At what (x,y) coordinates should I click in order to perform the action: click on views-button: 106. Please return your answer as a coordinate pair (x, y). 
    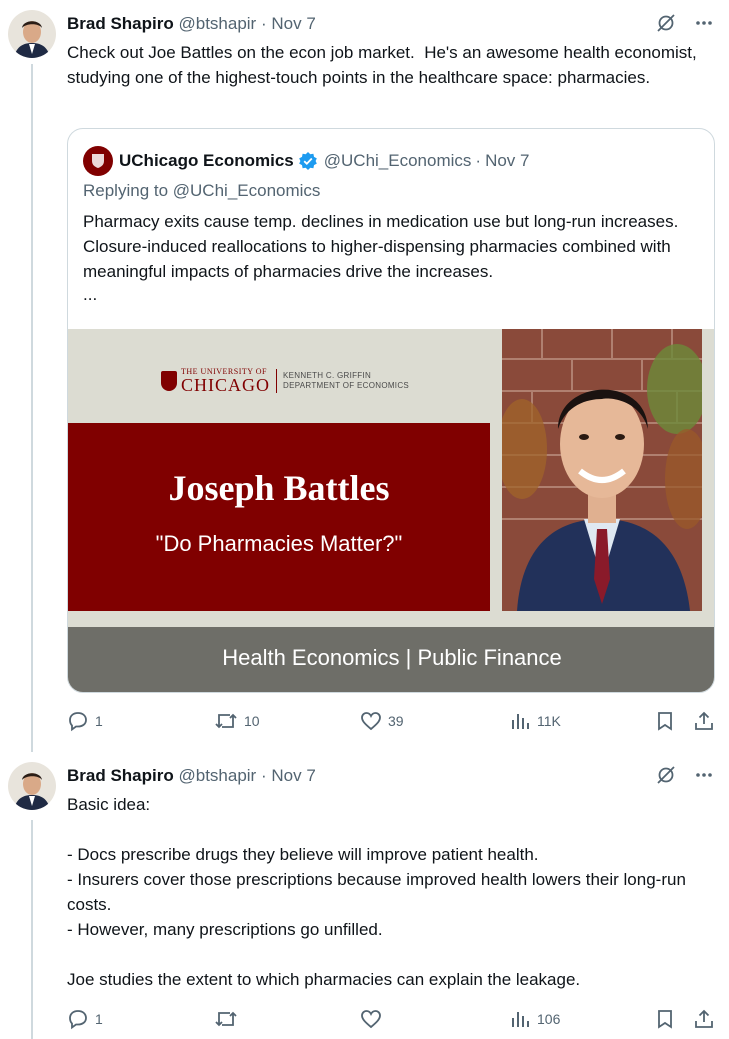
    Looking at the image, I should click on (534, 1019).